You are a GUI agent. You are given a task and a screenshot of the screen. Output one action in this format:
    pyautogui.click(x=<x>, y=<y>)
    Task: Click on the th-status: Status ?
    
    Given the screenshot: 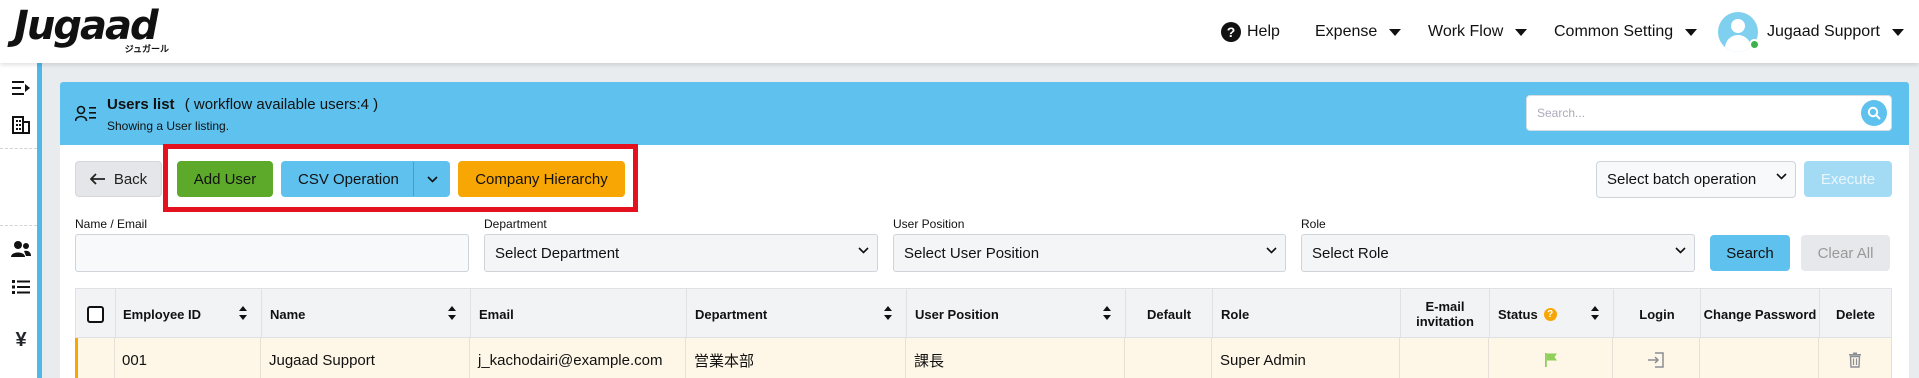 What is the action you would take?
    pyautogui.click(x=1552, y=314)
    